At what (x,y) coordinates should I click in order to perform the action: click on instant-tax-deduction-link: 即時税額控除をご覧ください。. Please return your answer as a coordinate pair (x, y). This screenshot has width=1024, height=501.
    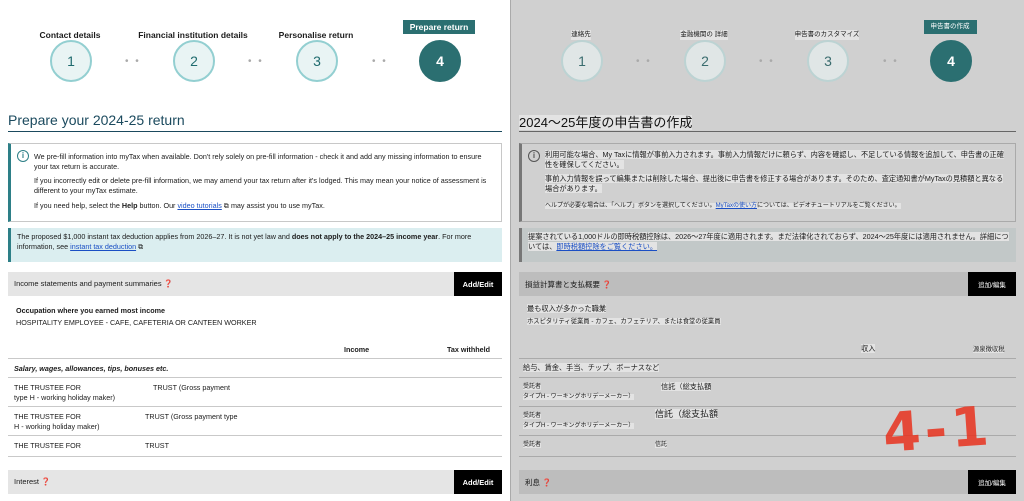
    Looking at the image, I should click on (606, 246).